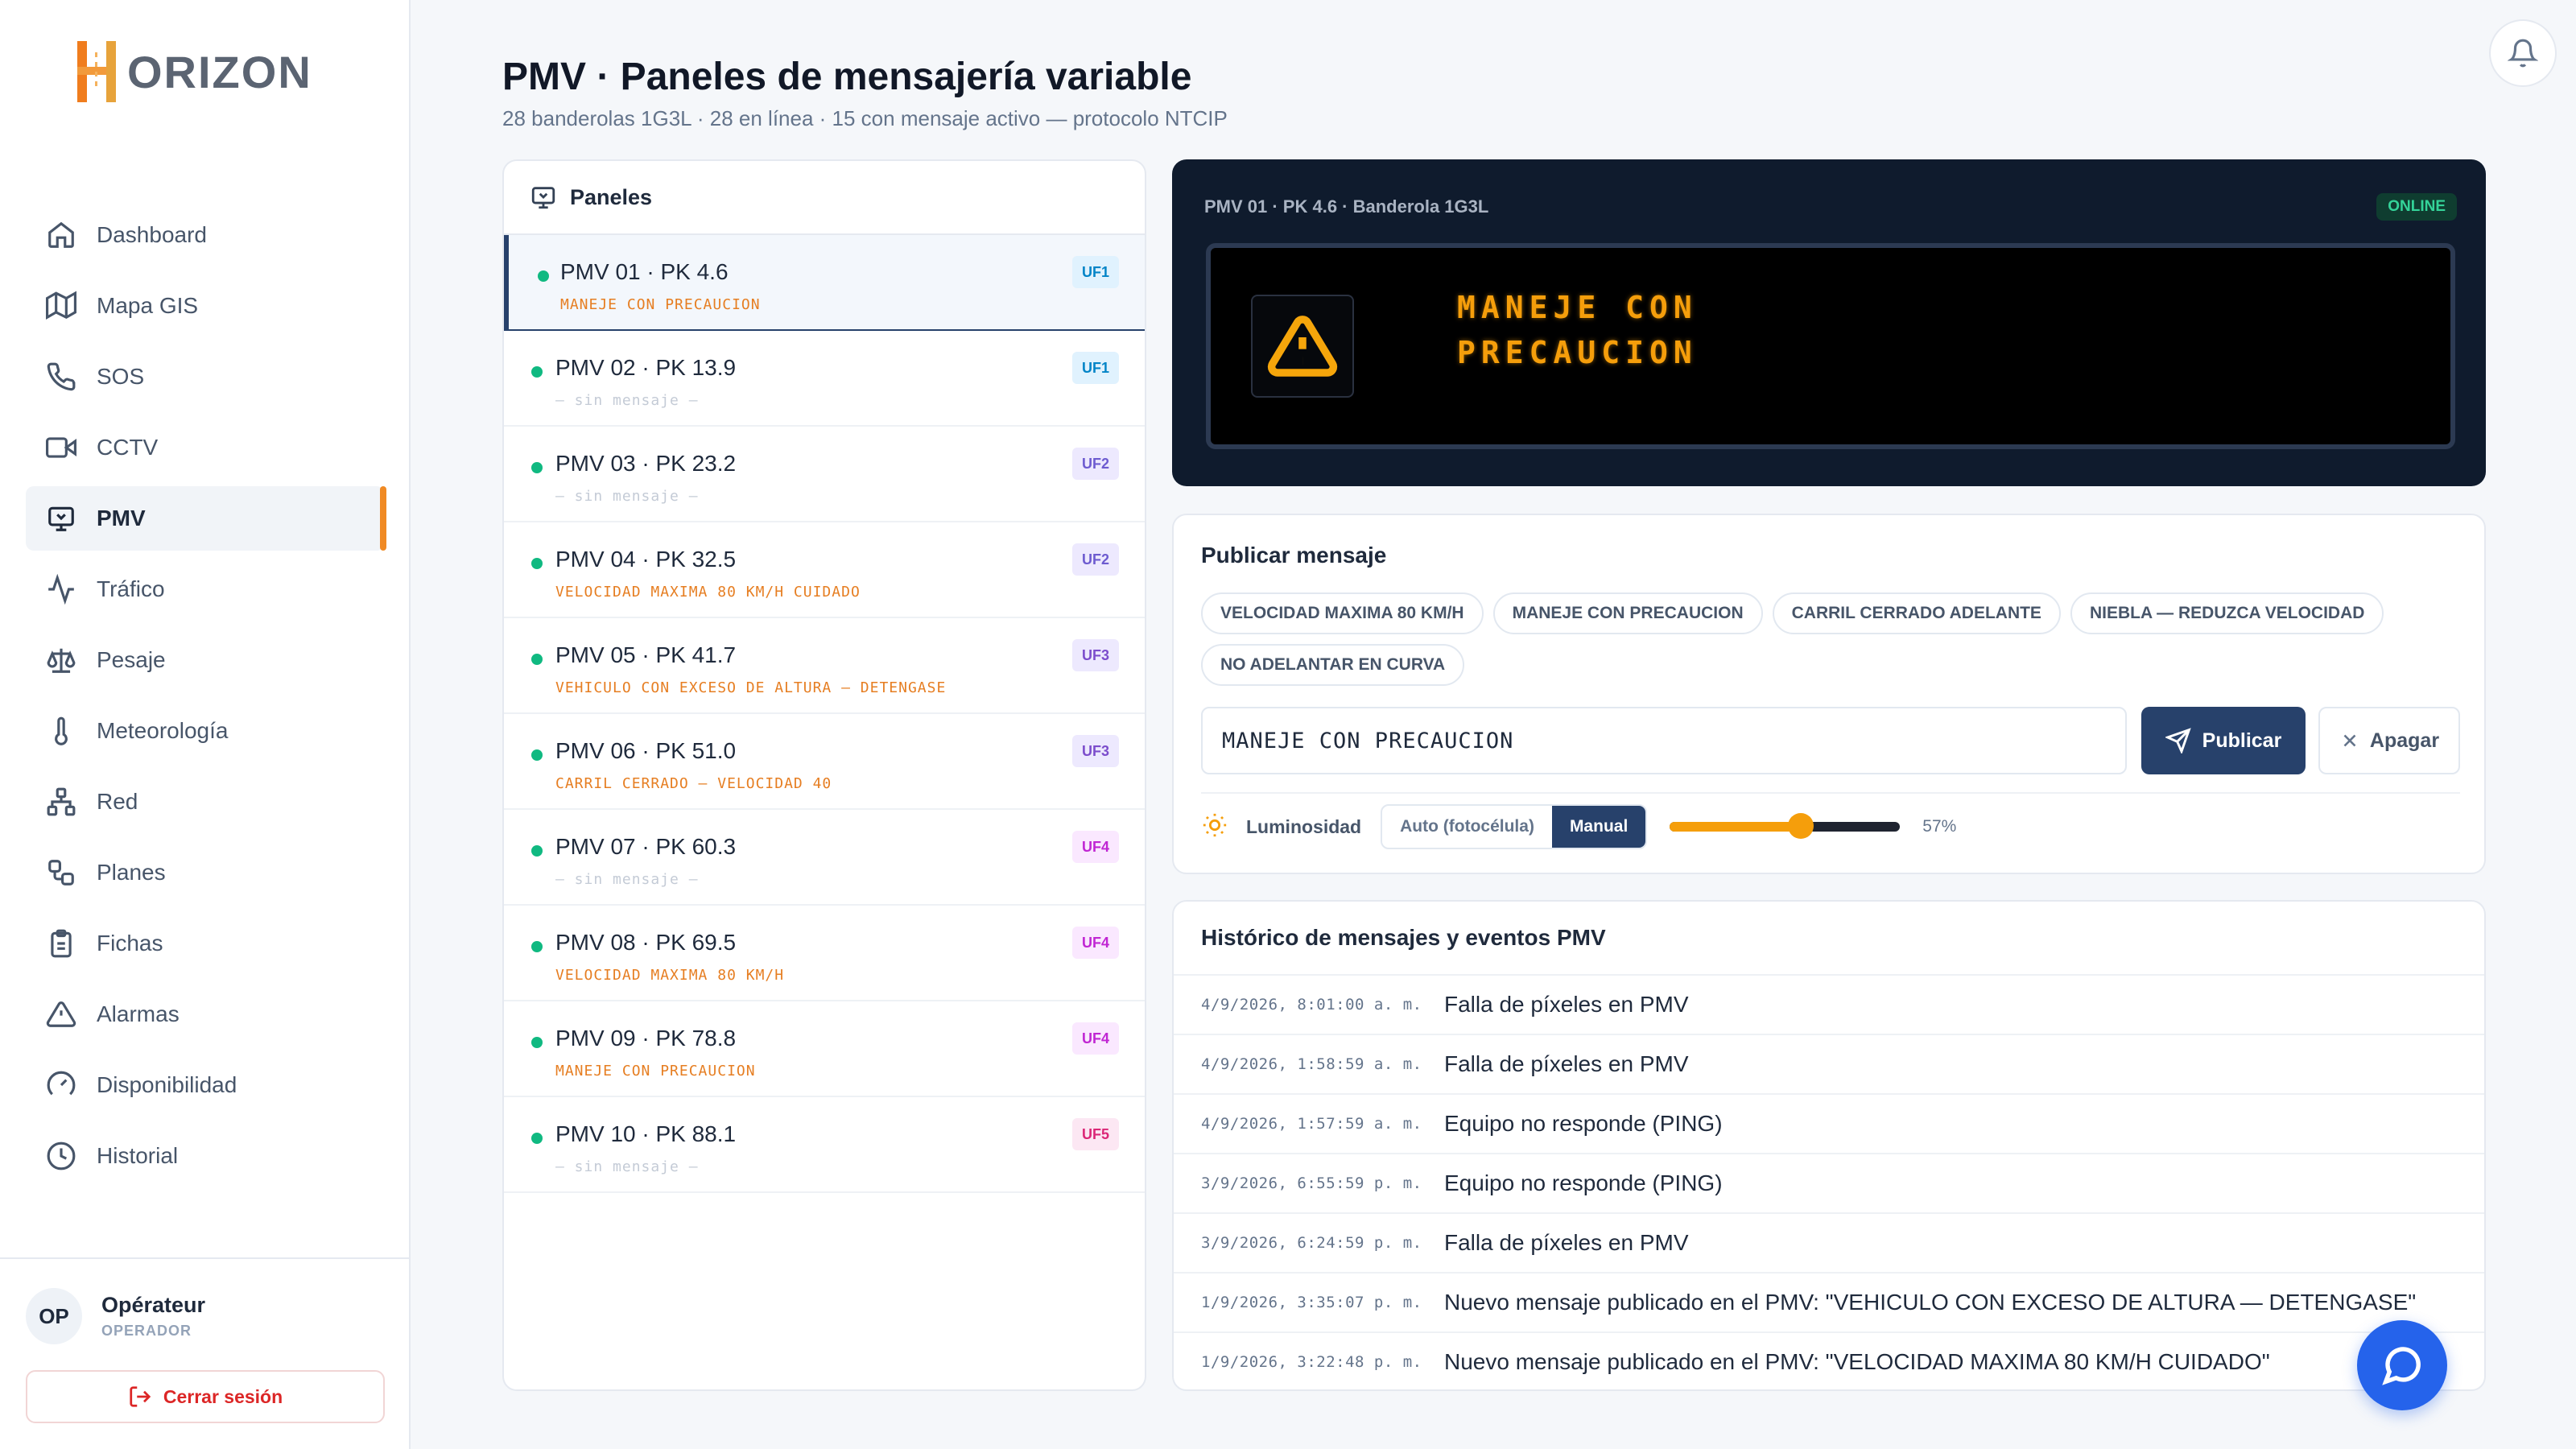 The width and height of the screenshot is (2576, 1449). I want to click on brightness-slider, so click(1785, 826).